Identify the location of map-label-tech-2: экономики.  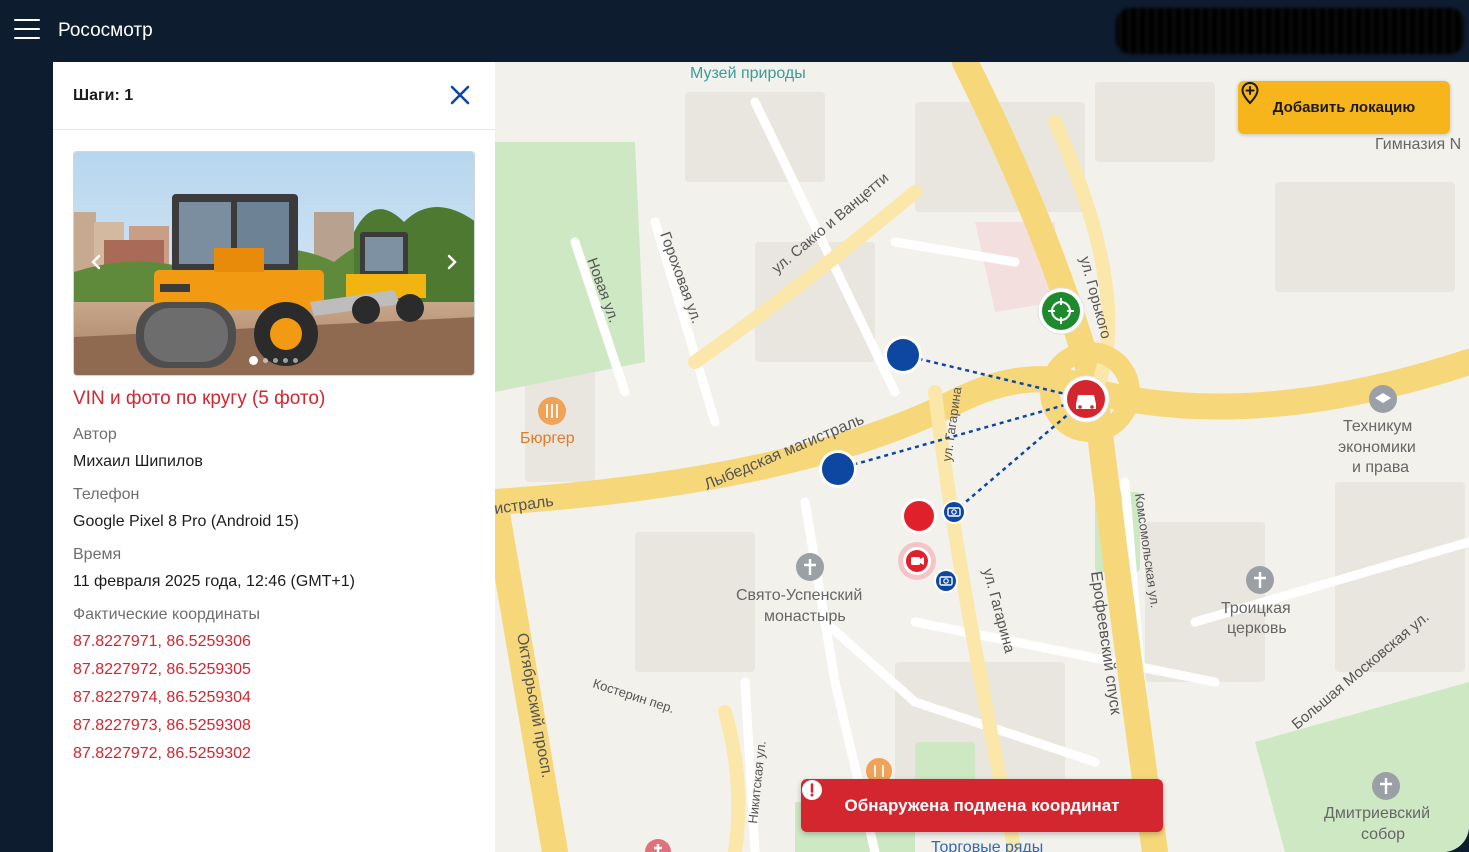
(1377, 447).